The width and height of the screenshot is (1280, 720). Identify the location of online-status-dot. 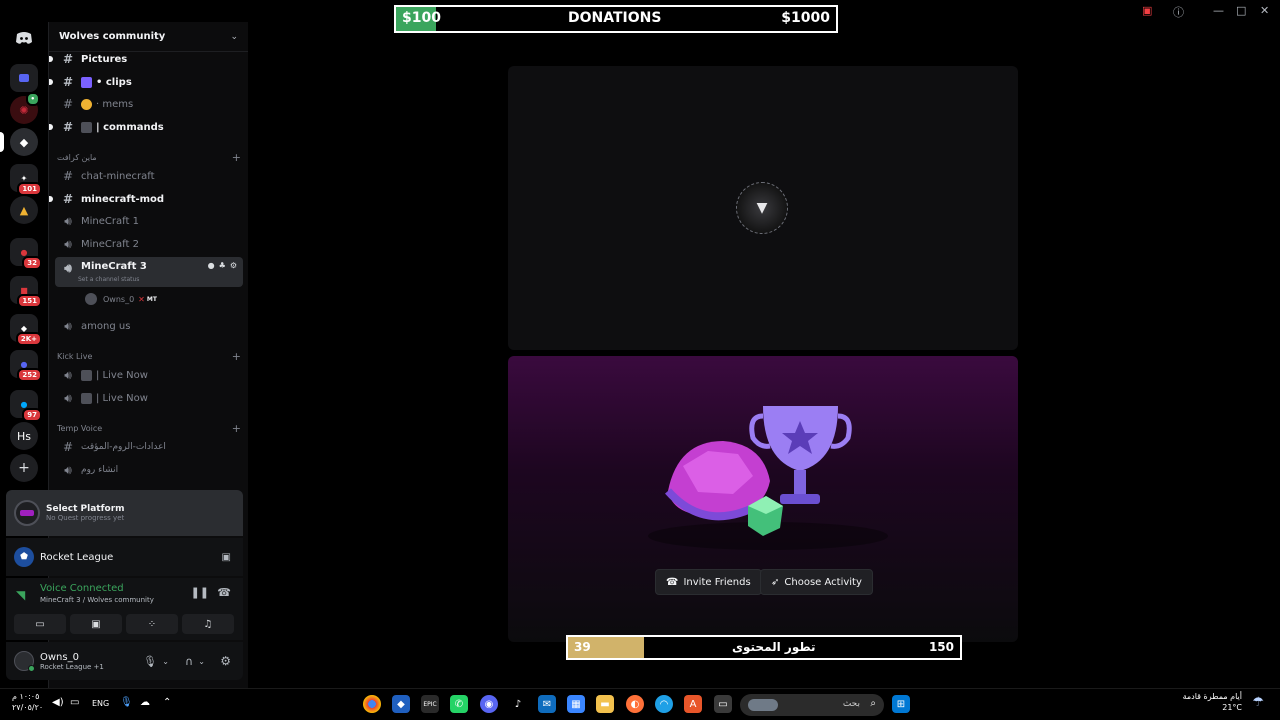
(31, 668).